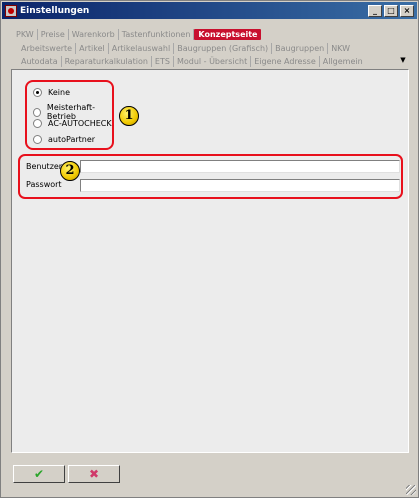 The height and width of the screenshot is (498, 419). What do you see at coordinates (163, 61) in the screenshot?
I see `tab-ets: ETS` at bounding box center [163, 61].